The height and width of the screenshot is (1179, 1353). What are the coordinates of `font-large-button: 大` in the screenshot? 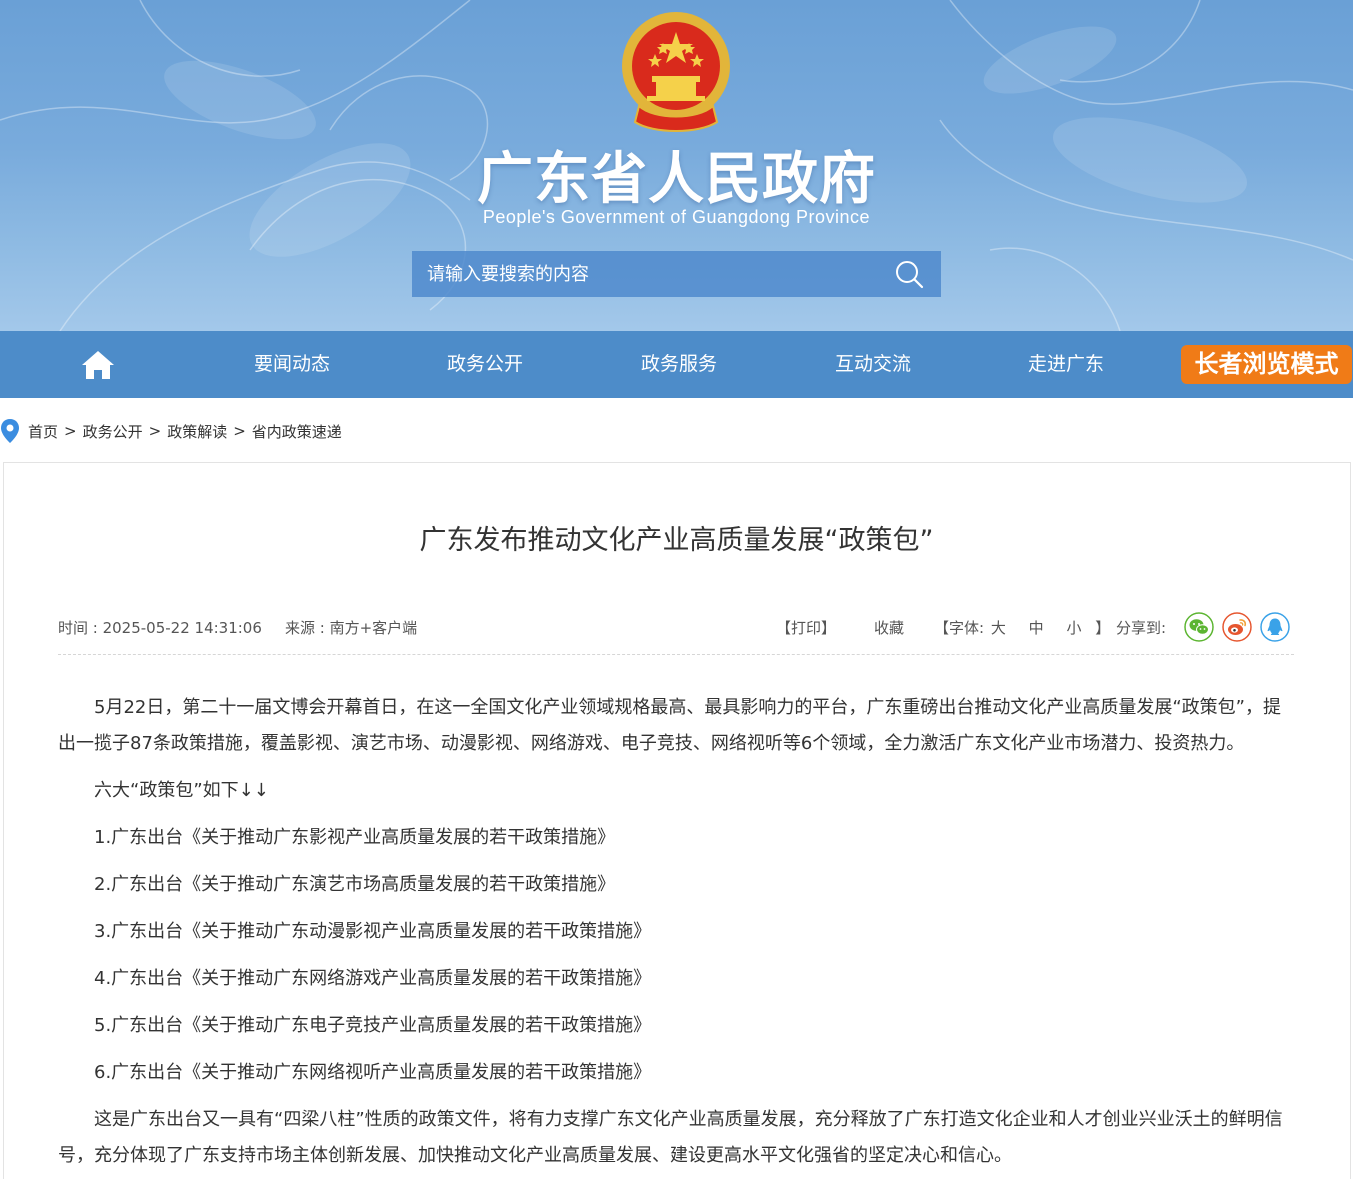 It's located at (998, 628).